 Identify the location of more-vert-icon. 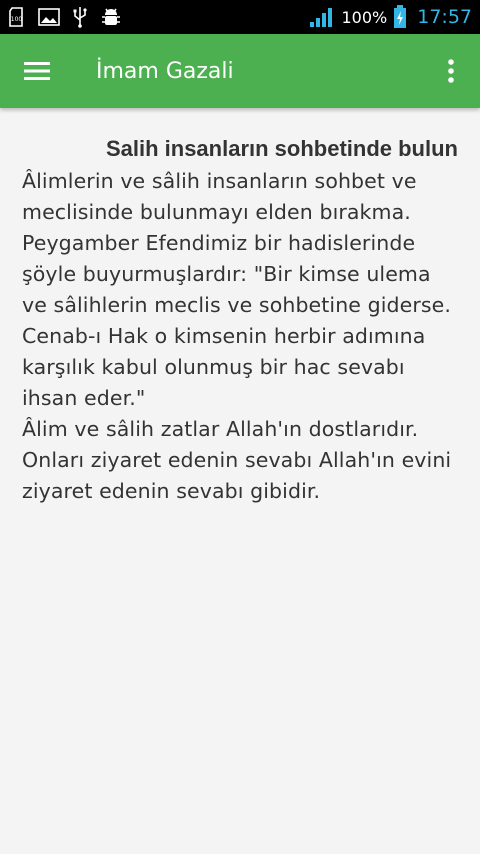
(451, 71).